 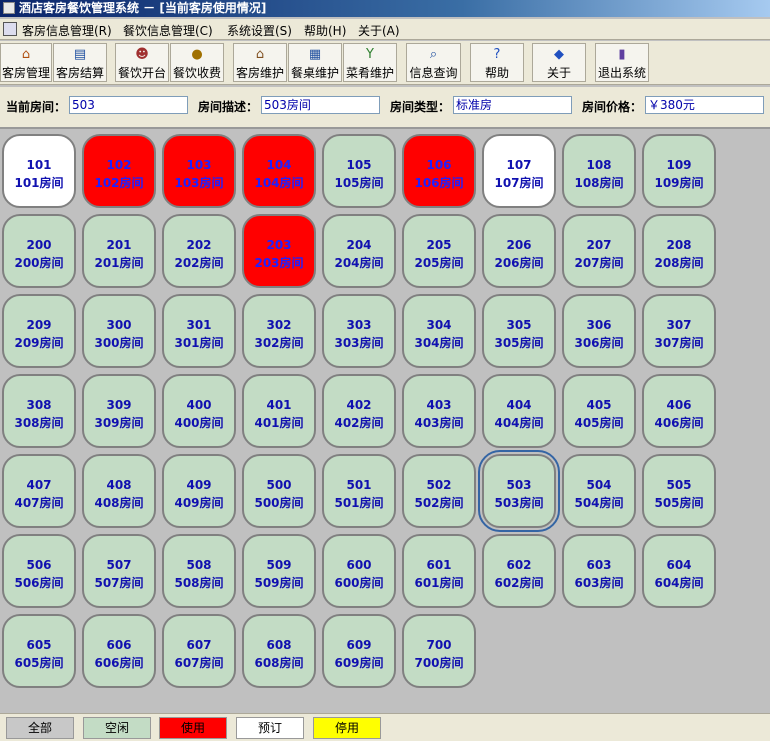 What do you see at coordinates (599, 343) in the screenshot?
I see `room-description: 306房间` at bounding box center [599, 343].